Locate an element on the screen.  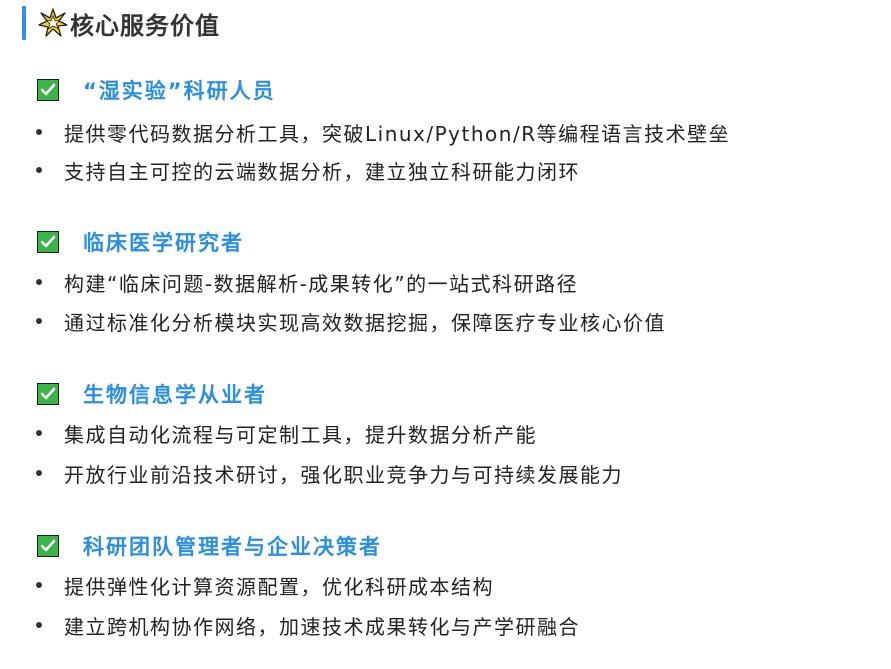
section-header: 生物信息学从业者 is located at coordinates (152, 394).